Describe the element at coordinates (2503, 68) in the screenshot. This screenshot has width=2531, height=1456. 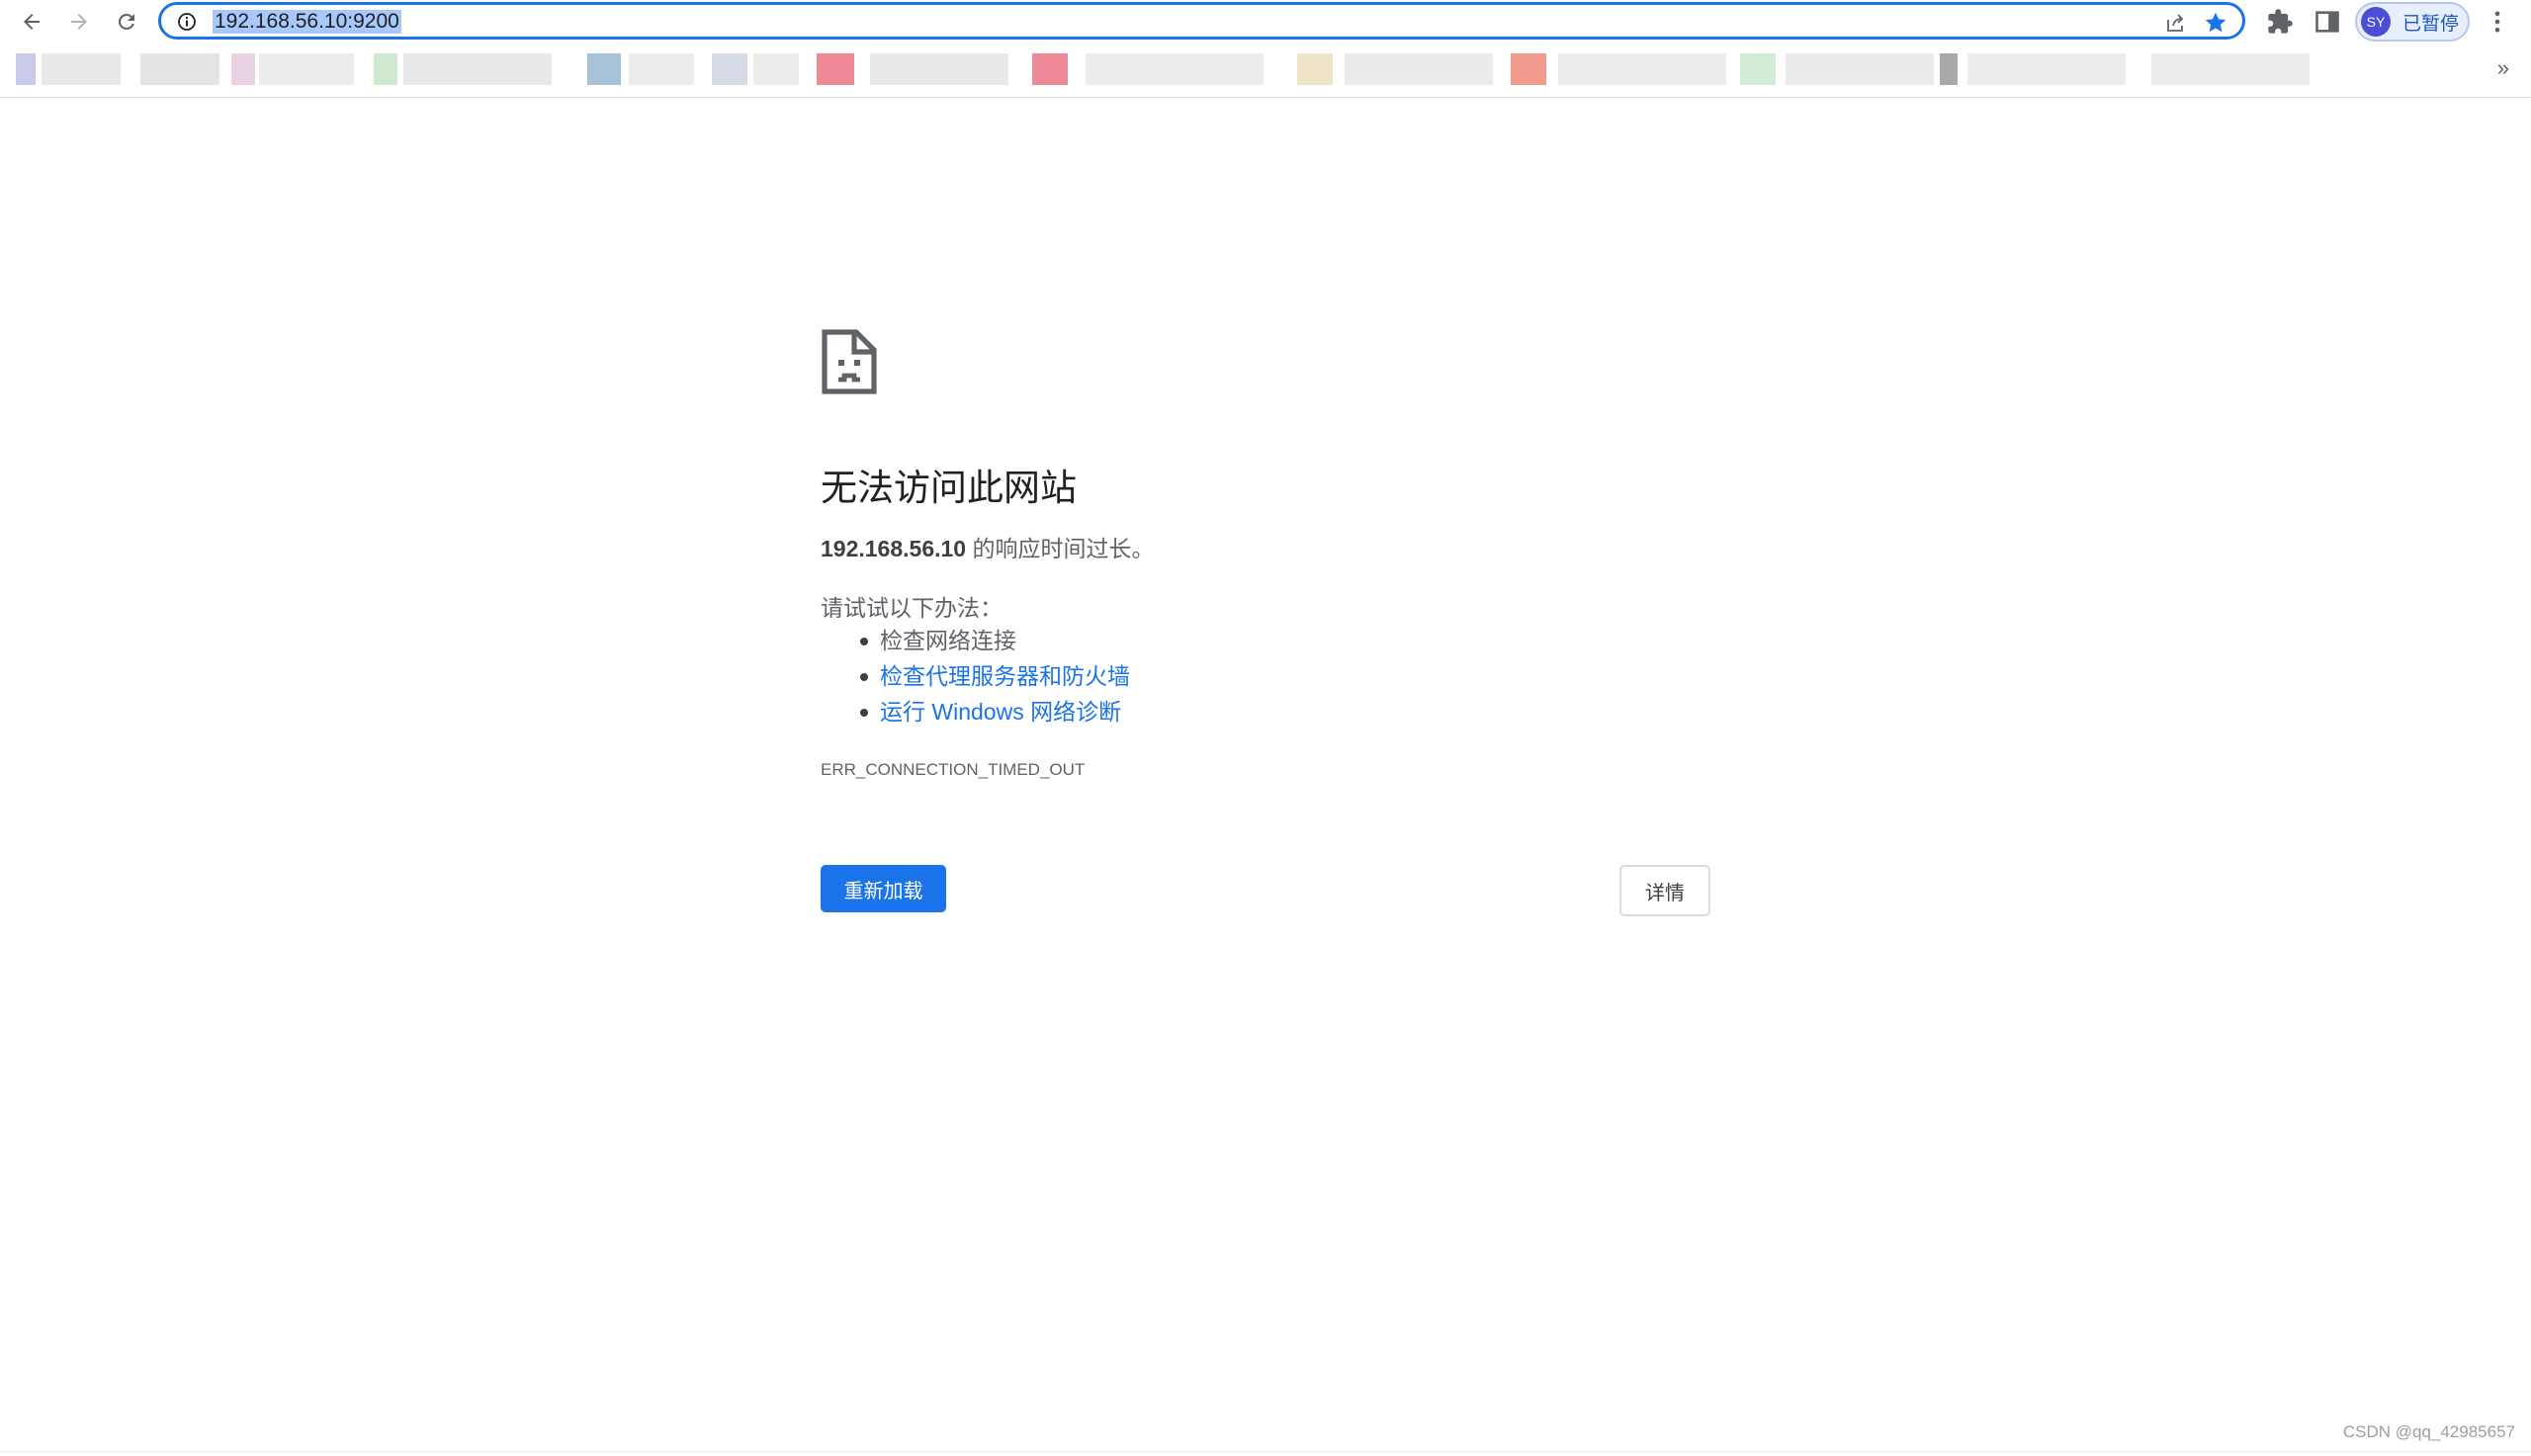
I see `bookmarks-overflow-chevron: »` at that location.